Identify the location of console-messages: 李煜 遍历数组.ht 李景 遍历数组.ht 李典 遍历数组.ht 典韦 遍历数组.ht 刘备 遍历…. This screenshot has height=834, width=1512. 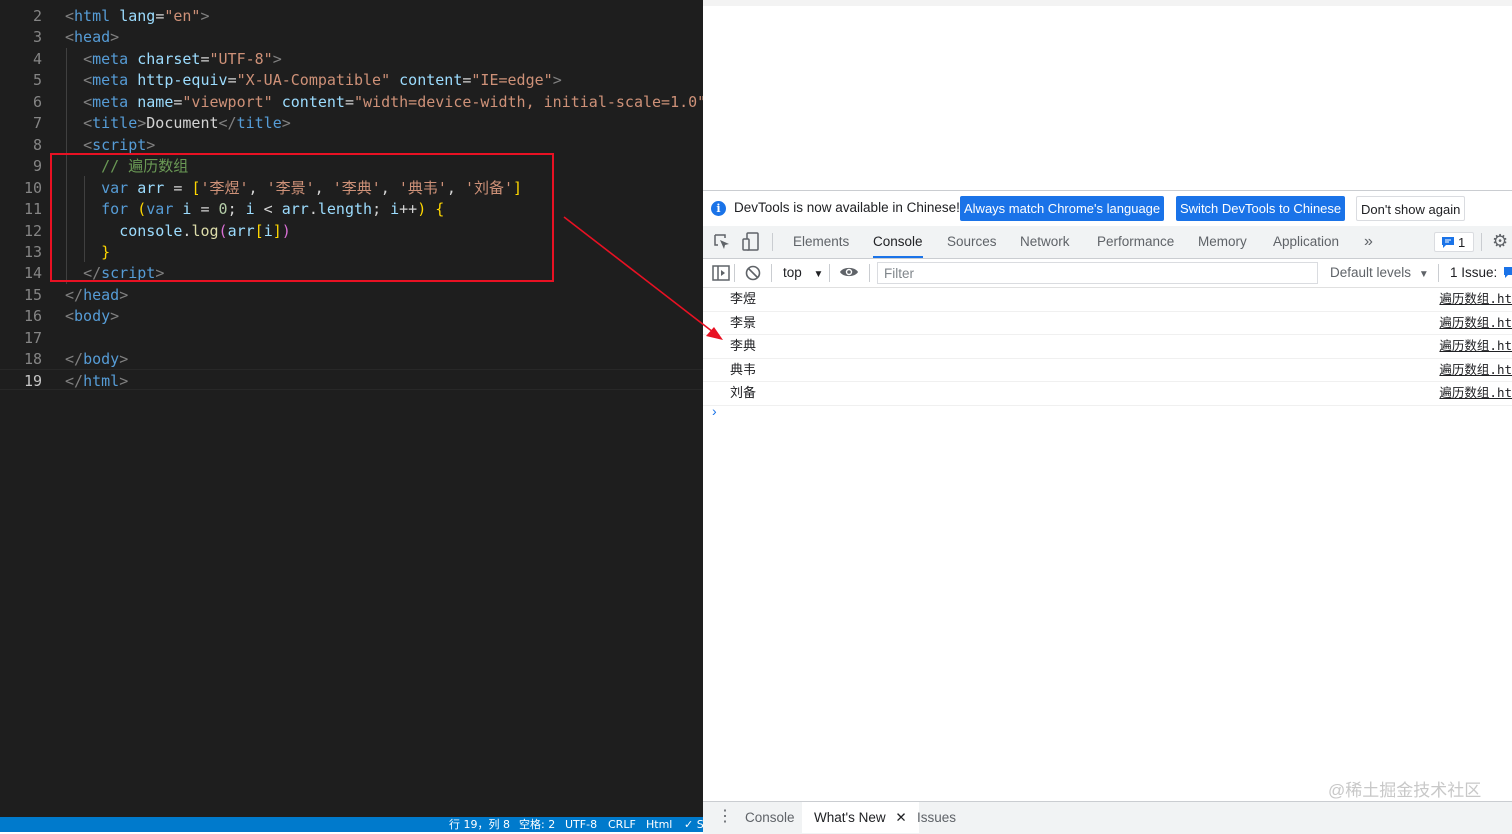
(1107, 347).